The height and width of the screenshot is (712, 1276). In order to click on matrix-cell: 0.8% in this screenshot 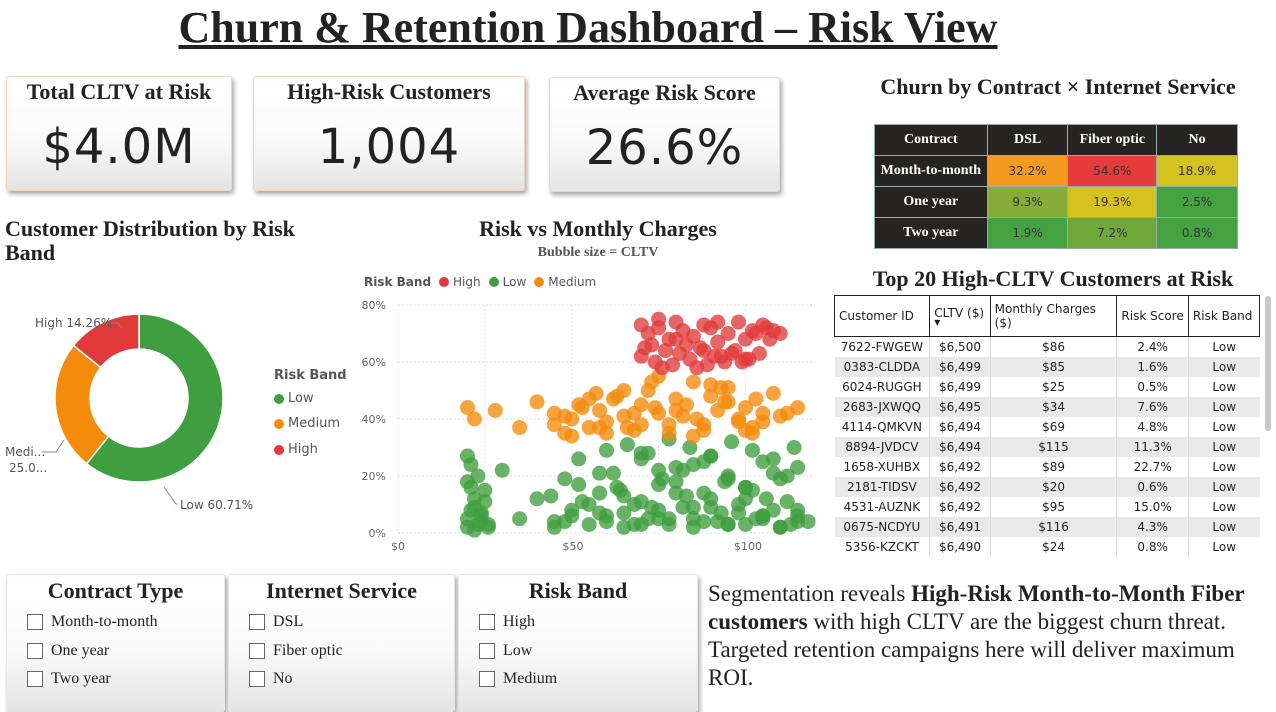, I will do `click(1197, 233)`.